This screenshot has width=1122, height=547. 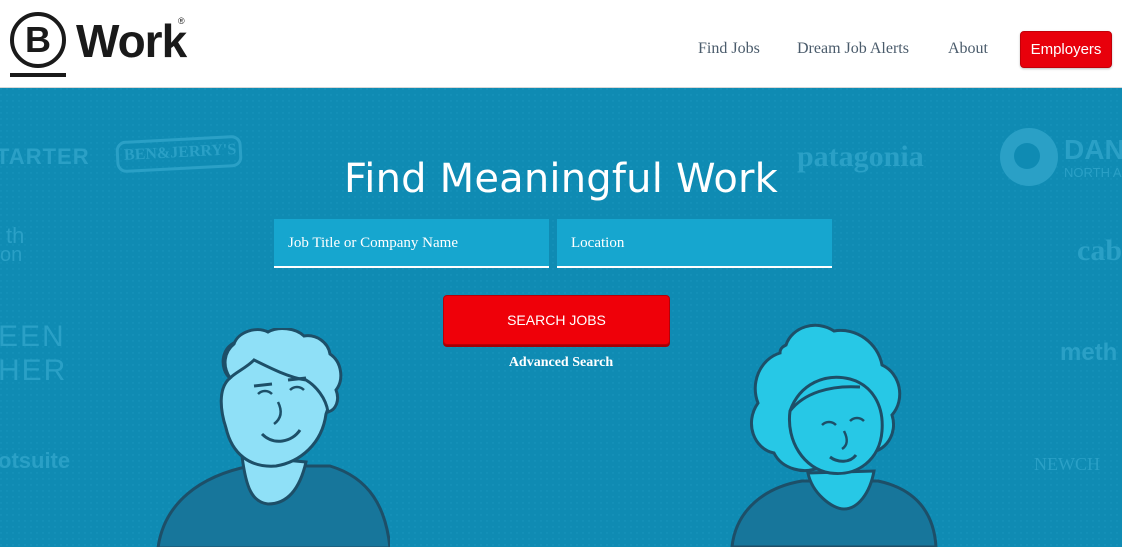 What do you see at coordinates (1066, 49) in the screenshot?
I see `employers-button: Employers` at bounding box center [1066, 49].